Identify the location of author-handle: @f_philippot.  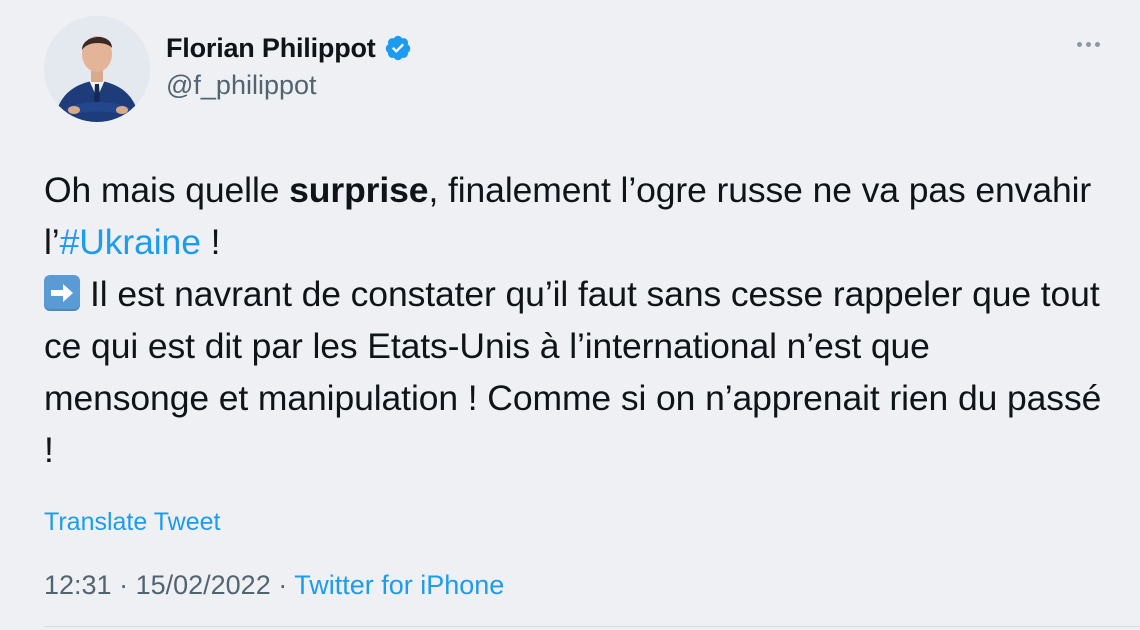
(289, 85).